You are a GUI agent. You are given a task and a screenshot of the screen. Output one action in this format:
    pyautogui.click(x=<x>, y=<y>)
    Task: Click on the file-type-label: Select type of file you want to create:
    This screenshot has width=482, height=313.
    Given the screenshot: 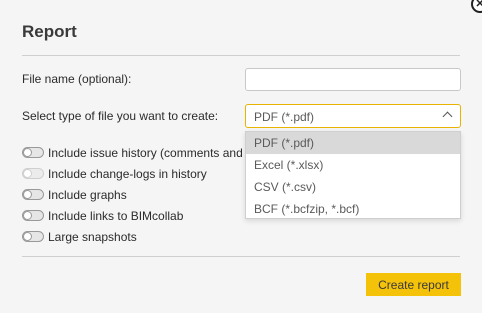 What is the action you would take?
    pyautogui.click(x=120, y=116)
    